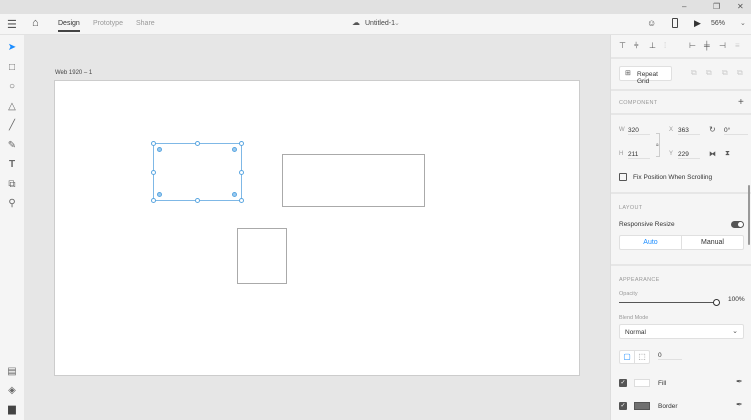  I want to click on align-center-icon: ╪, so click(707, 45).